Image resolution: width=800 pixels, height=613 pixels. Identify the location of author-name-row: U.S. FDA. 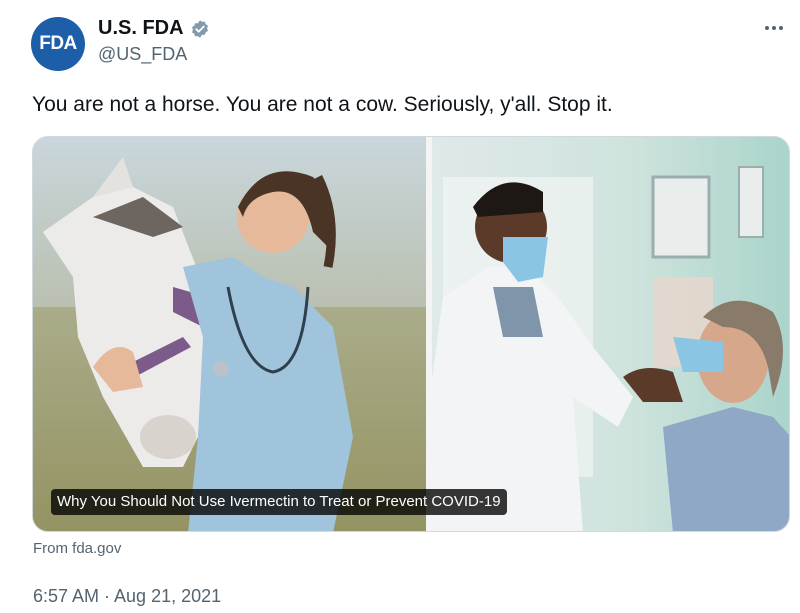
(154, 28).